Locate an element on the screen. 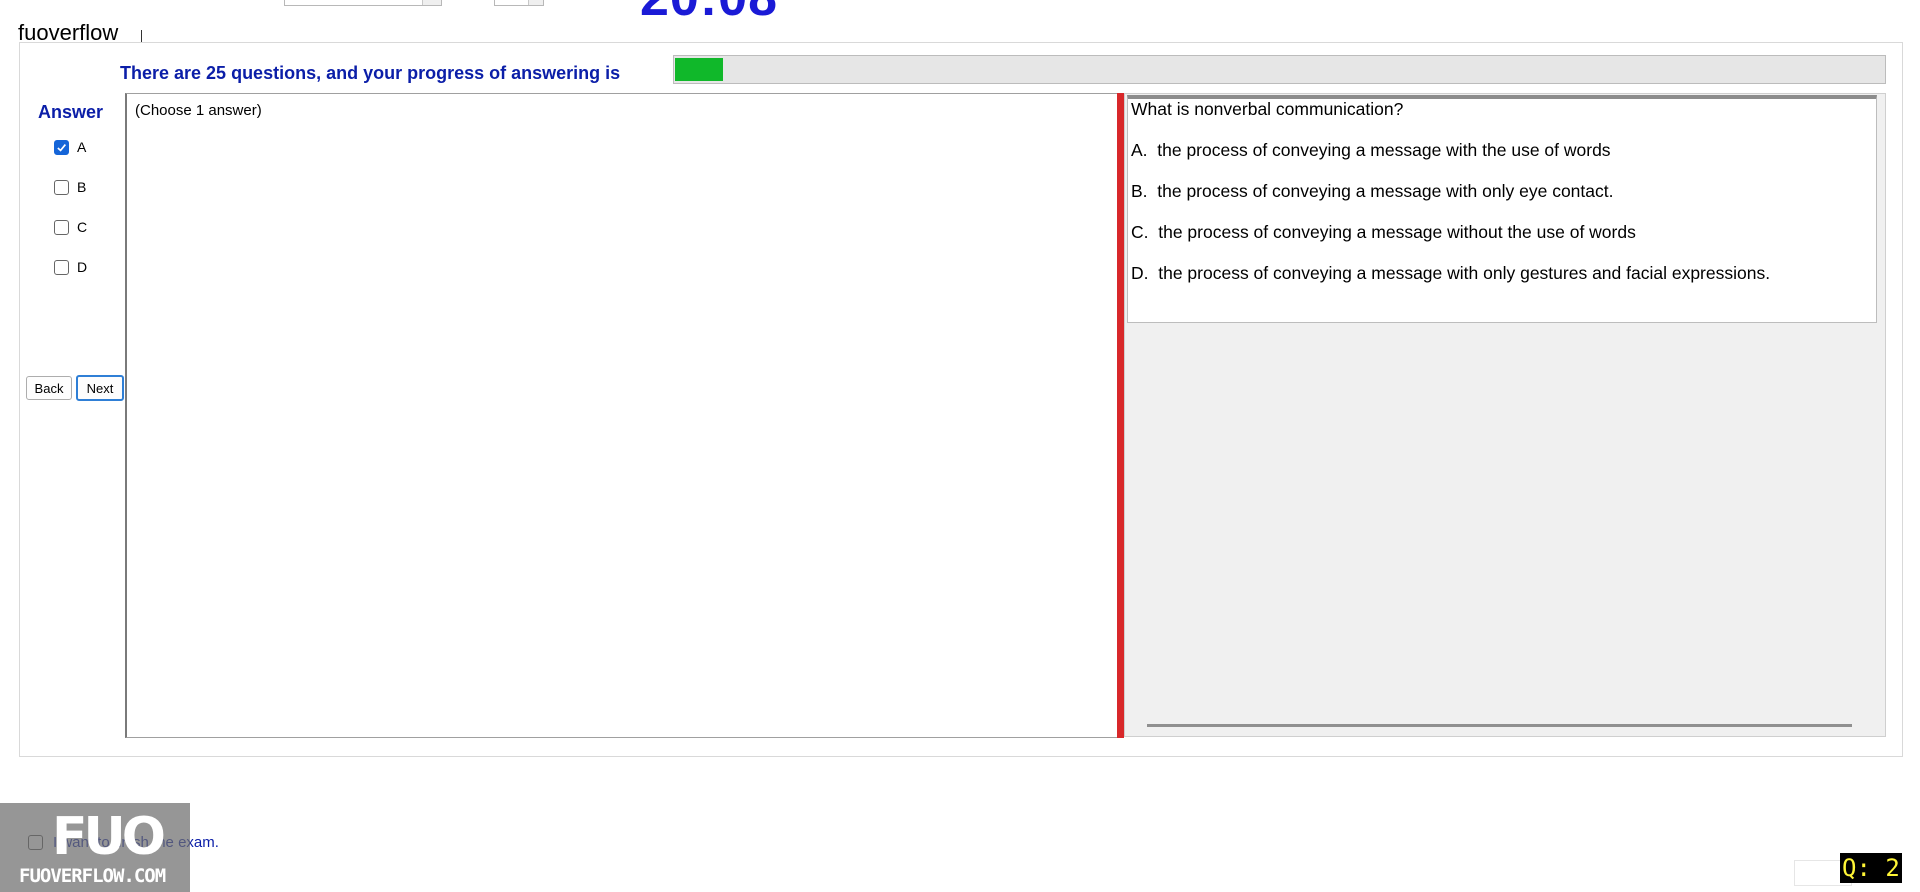 The height and width of the screenshot is (892, 1920). answer-option-d: D is located at coordinates (70, 267).